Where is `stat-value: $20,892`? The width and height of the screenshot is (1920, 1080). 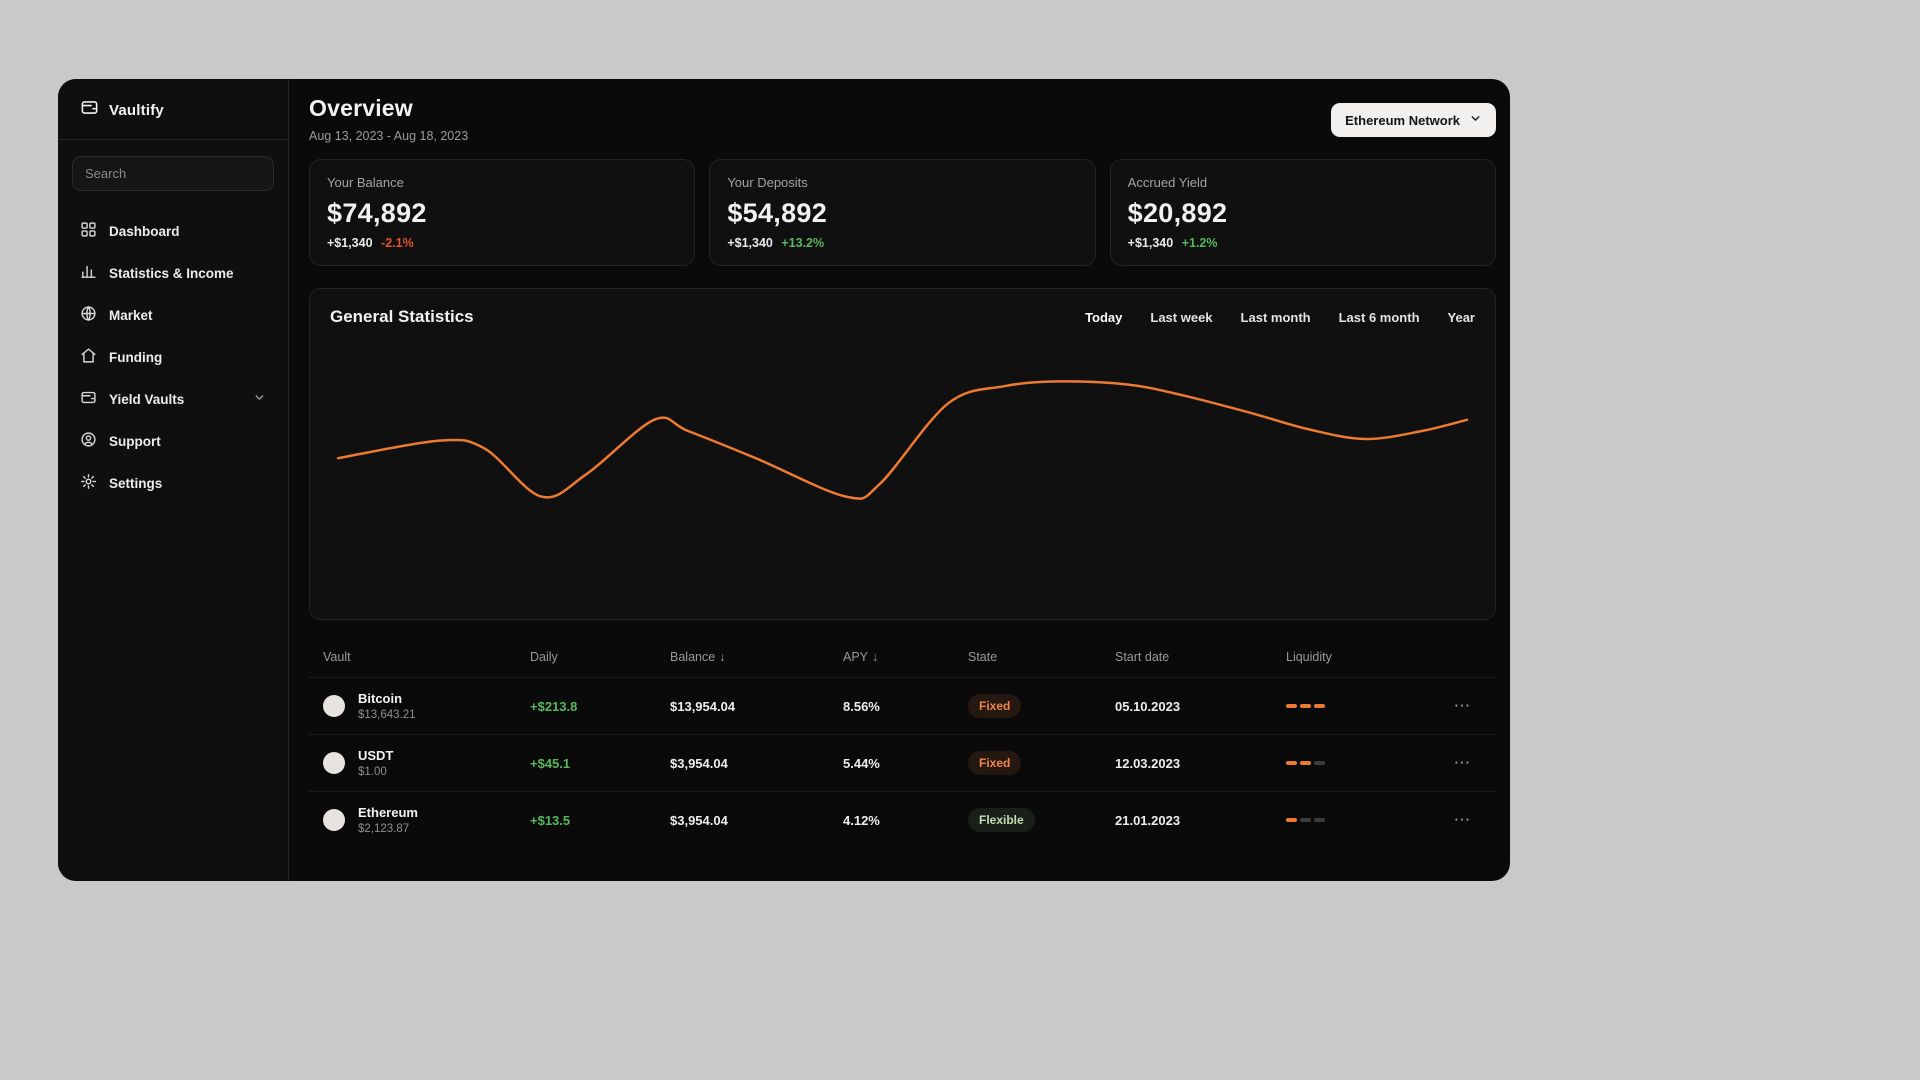
stat-value: $20,892 is located at coordinates (1177, 213).